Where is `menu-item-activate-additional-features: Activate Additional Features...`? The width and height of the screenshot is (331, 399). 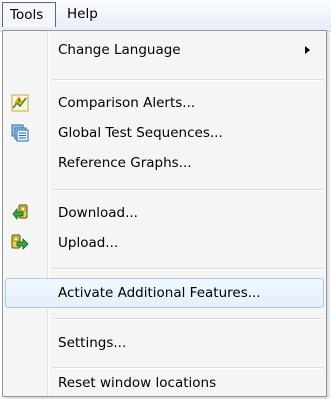
menu-item-activate-additional-features: Activate Additional Features... is located at coordinates (164, 293).